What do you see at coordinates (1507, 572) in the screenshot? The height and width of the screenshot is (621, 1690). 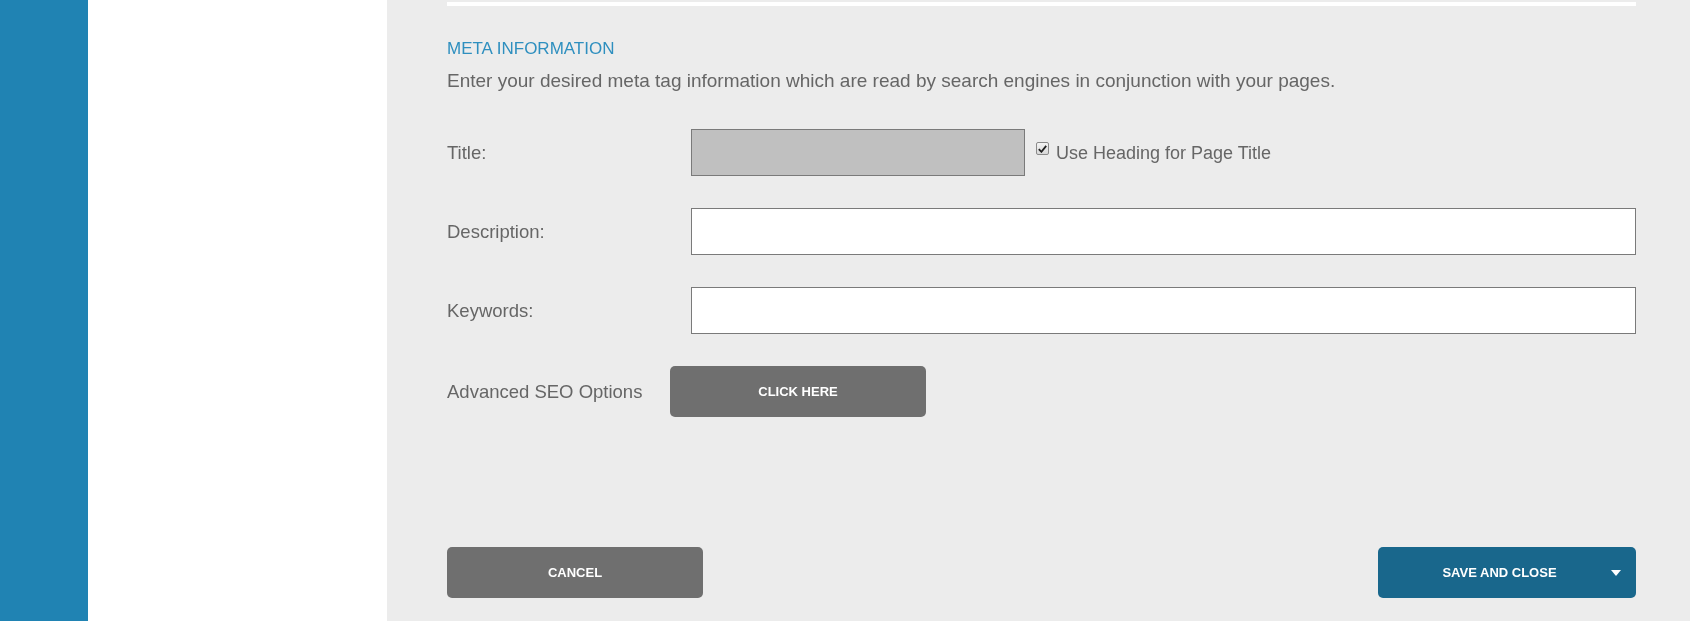 I see `save-and-close-button: SAVE AND CLOSE` at bounding box center [1507, 572].